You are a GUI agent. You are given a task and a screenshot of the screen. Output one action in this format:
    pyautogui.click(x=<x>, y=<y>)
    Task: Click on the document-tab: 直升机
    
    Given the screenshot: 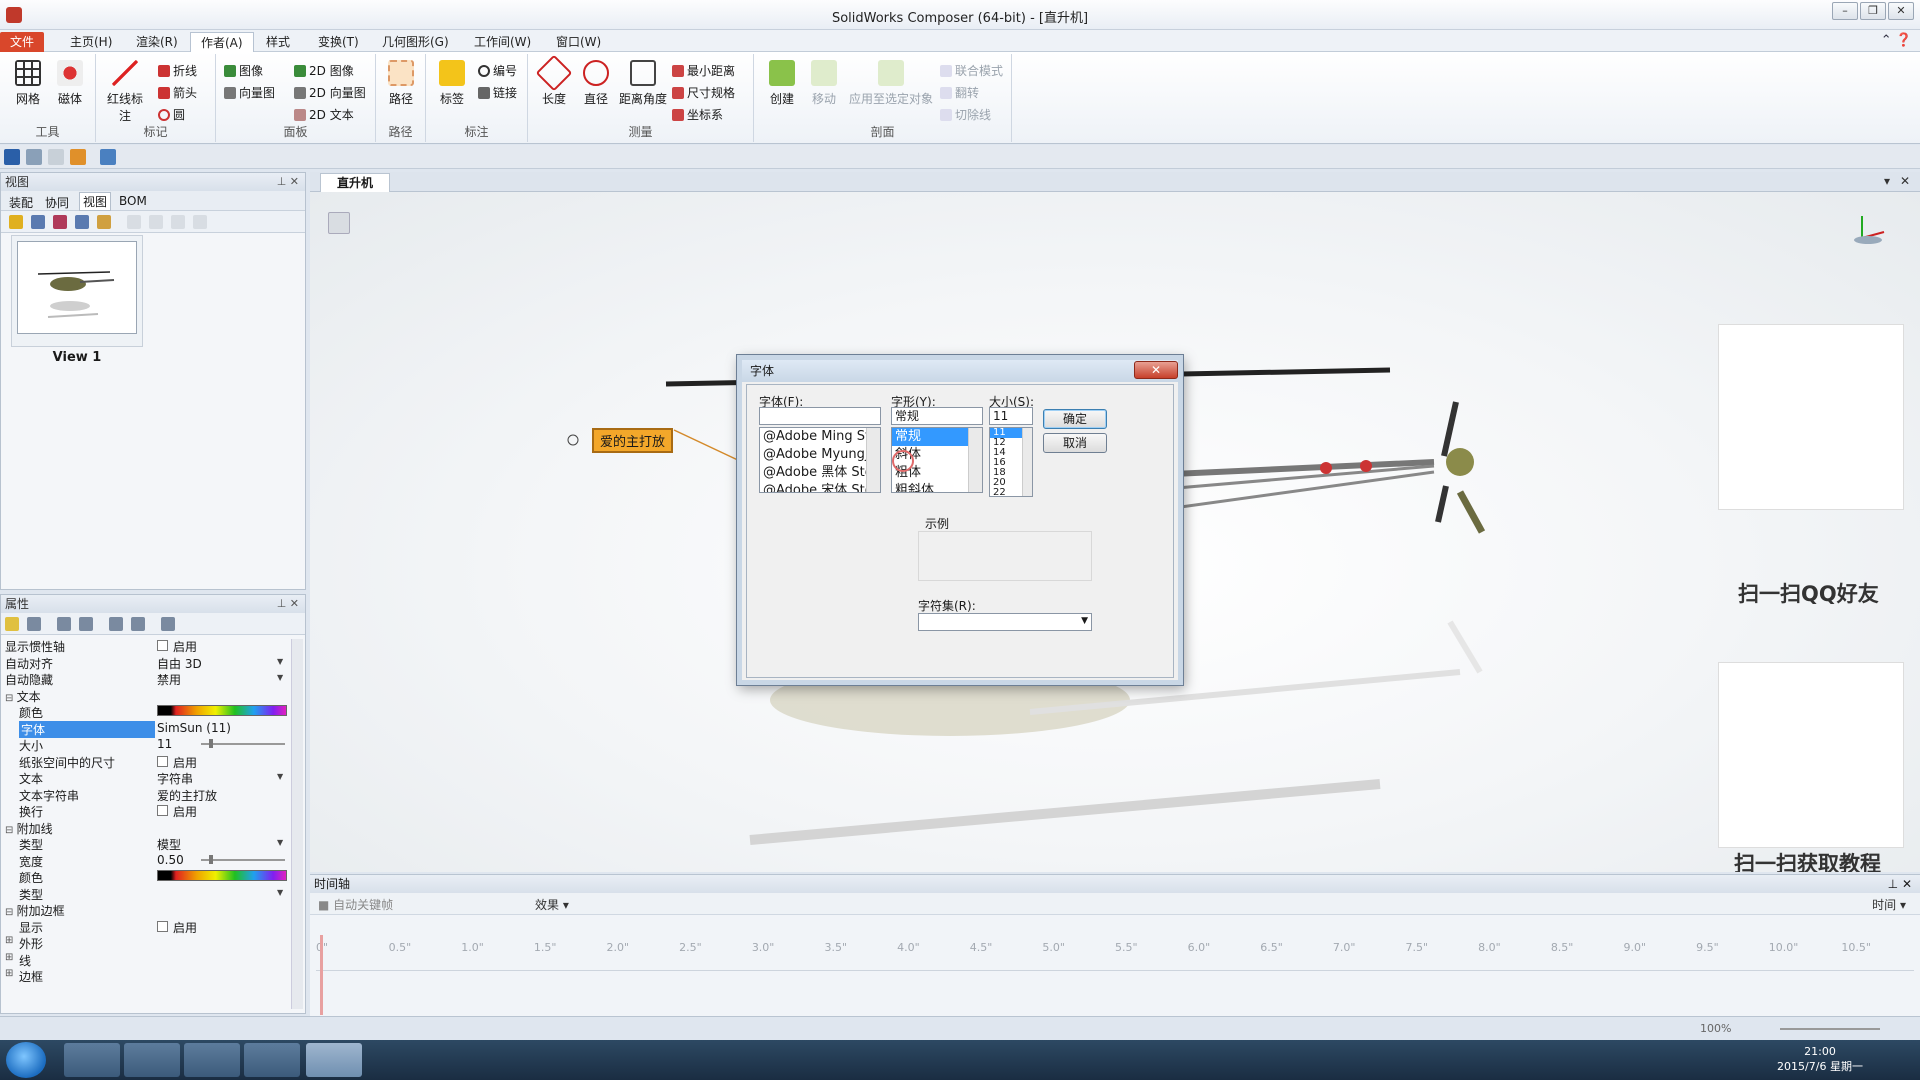 What is the action you would take?
    pyautogui.click(x=355, y=182)
    